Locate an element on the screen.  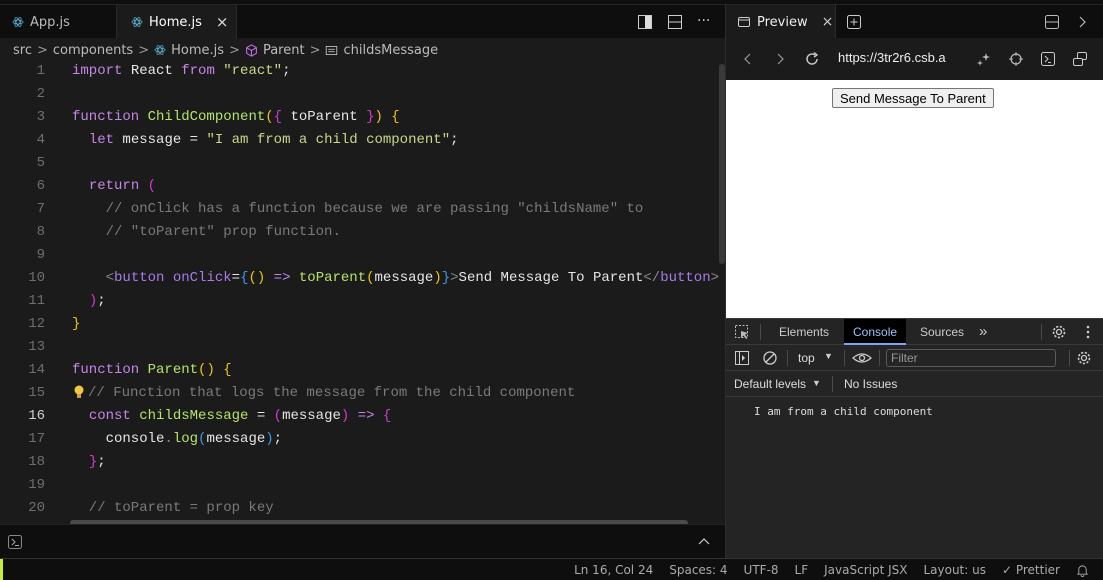
sidebar-toggle-icon is located at coordinates (742, 358).